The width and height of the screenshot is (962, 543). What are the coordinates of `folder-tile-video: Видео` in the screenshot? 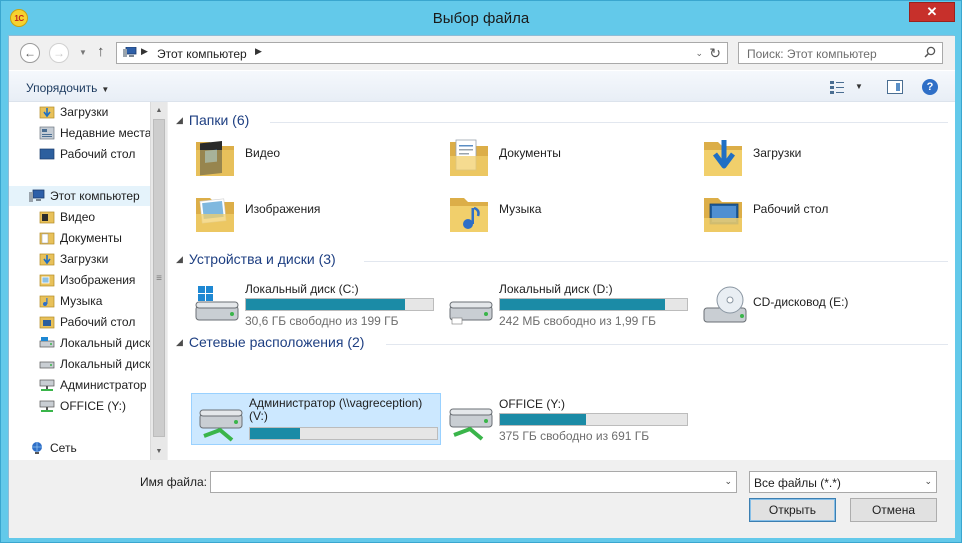 It's located at (313, 156).